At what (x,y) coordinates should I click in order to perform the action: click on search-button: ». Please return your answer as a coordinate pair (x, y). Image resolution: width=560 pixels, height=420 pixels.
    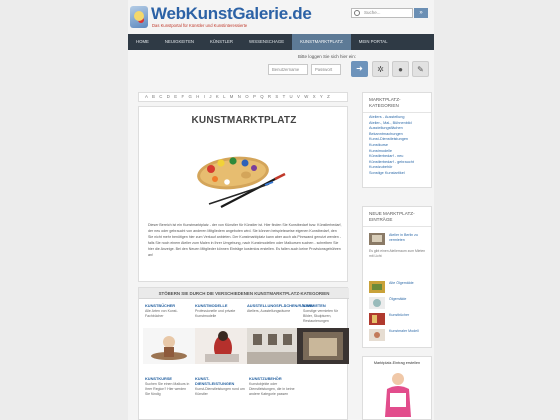
    Looking at the image, I should click on (421, 13).